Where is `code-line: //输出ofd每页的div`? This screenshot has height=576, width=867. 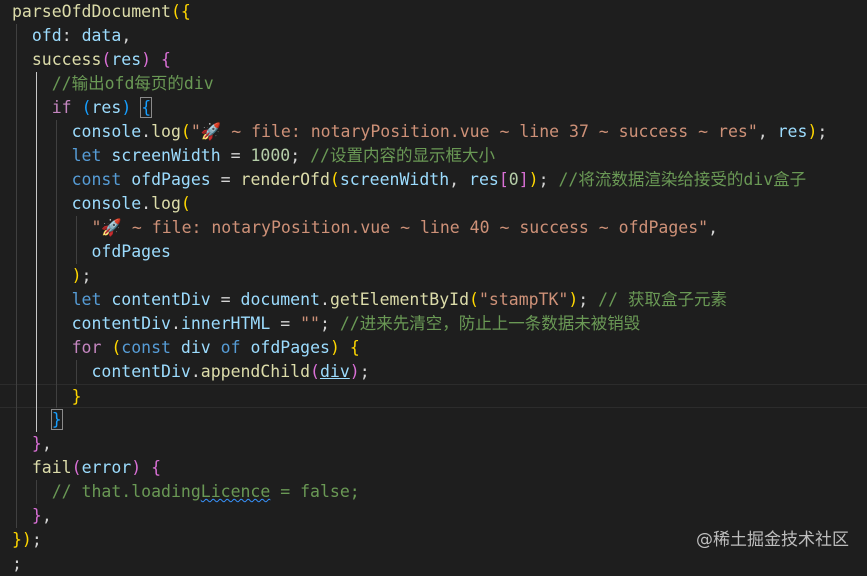
code-line: //输出ofd每页的div is located at coordinates (107, 84).